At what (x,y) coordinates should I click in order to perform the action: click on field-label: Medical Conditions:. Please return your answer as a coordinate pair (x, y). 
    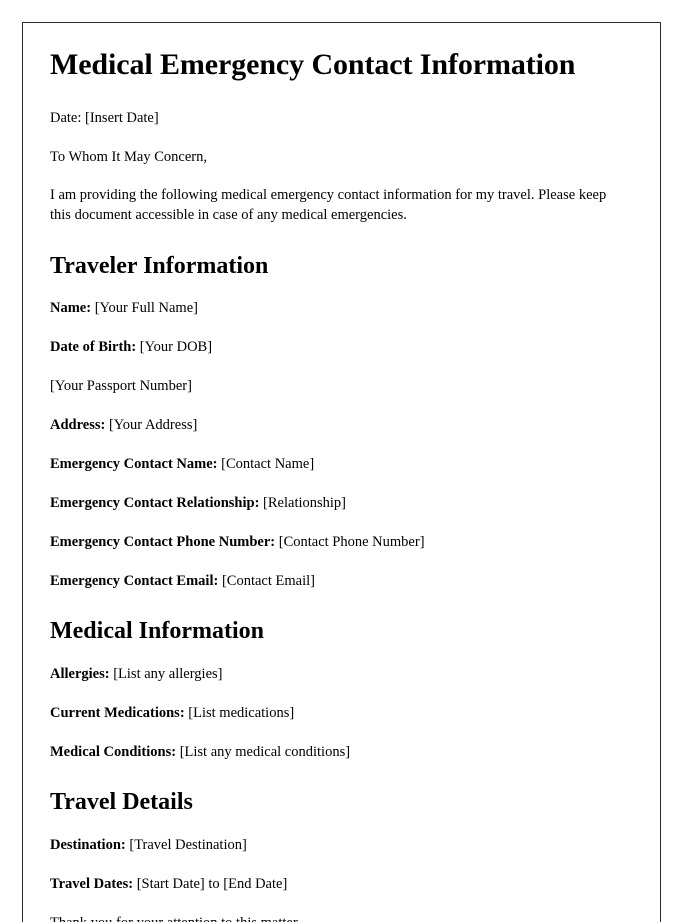
    Looking at the image, I should click on (113, 752).